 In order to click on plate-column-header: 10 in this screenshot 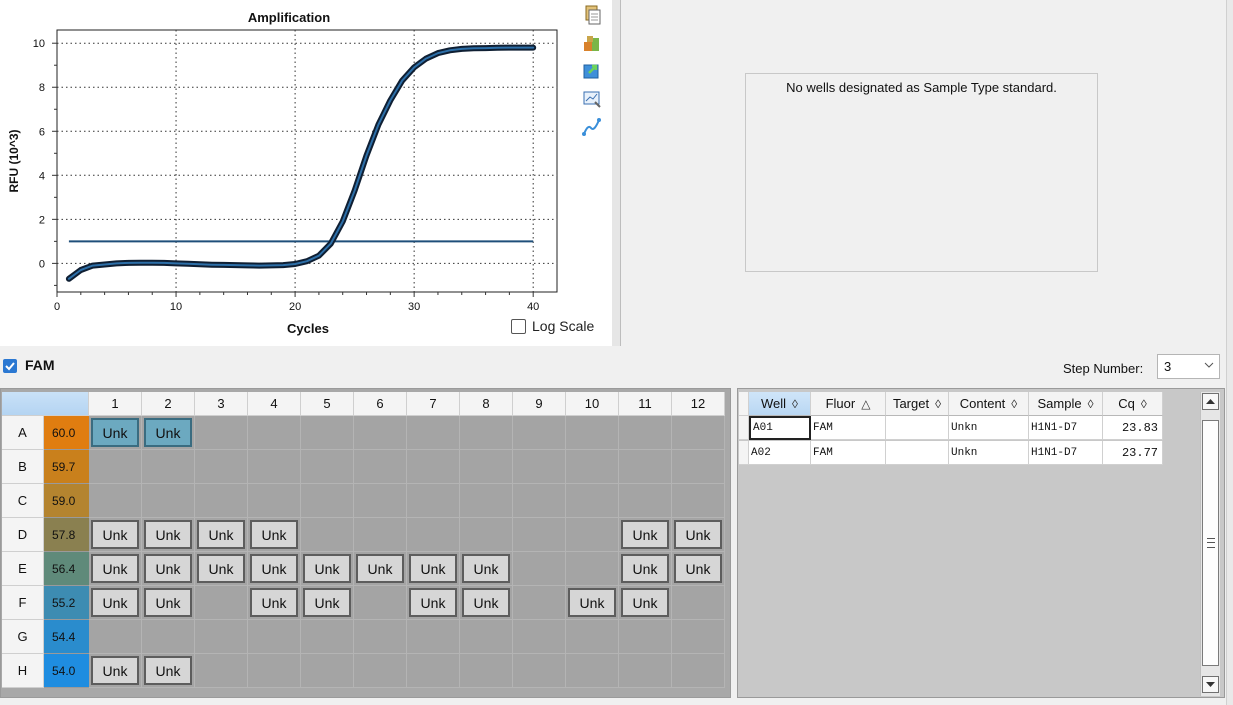, I will do `click(592, 404)`.